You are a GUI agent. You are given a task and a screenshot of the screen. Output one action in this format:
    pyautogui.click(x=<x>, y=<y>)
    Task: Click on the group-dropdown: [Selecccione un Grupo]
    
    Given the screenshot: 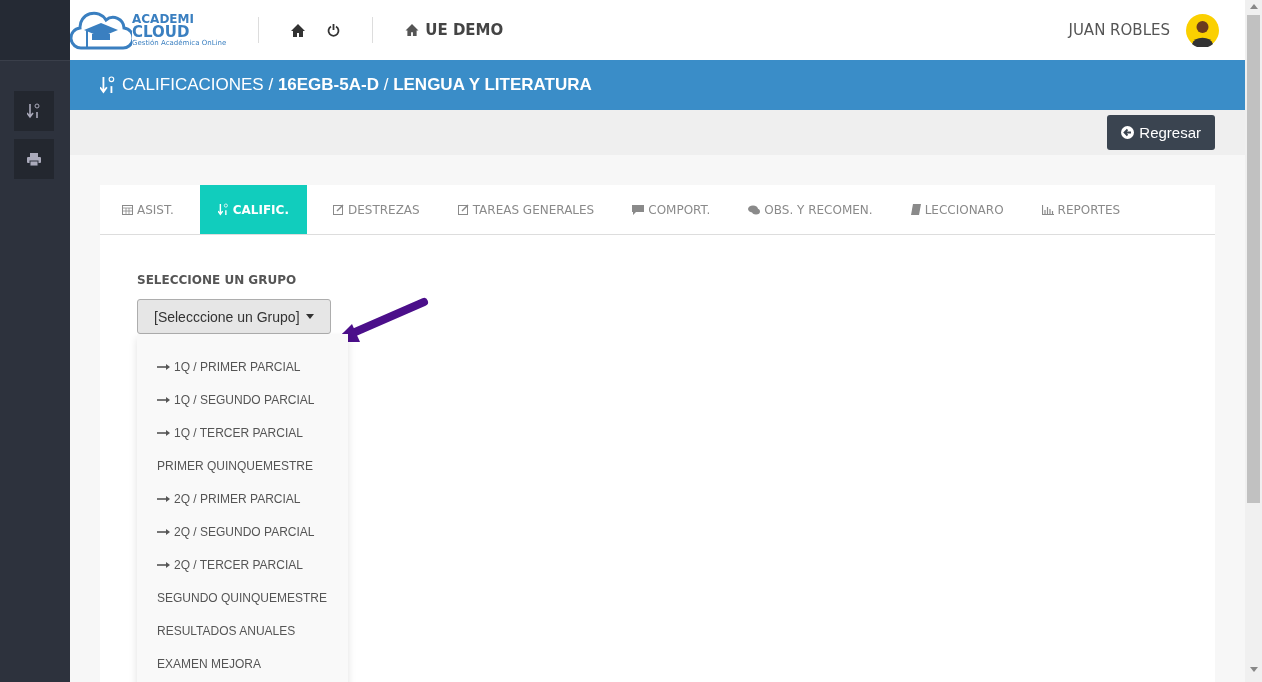 What is the action you would take?
    pyautogui.click(x=234, y=316)
    